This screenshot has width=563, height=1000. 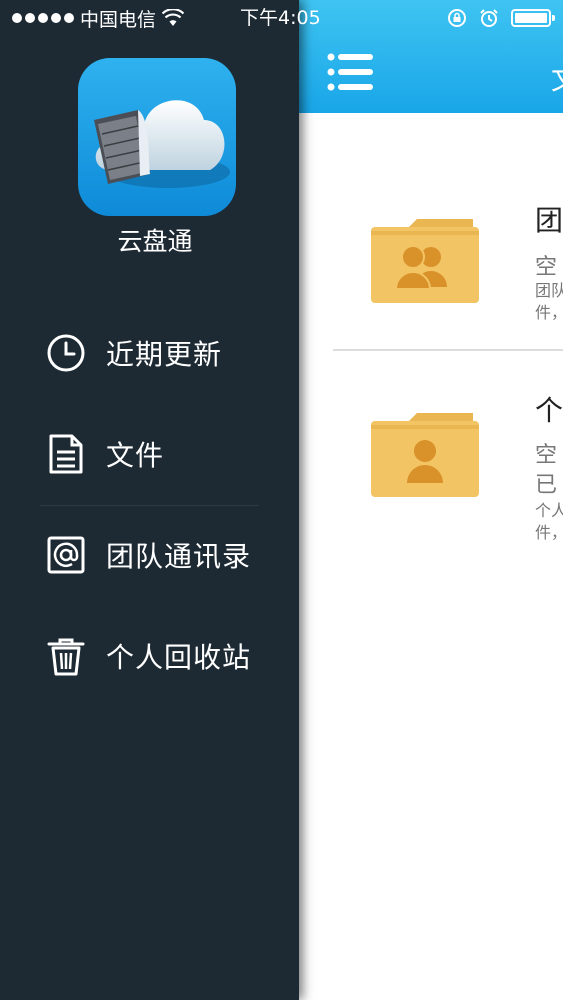 I want to click on sidebar-item-contacts: 团队通讯录, so click(x=149, y=554).